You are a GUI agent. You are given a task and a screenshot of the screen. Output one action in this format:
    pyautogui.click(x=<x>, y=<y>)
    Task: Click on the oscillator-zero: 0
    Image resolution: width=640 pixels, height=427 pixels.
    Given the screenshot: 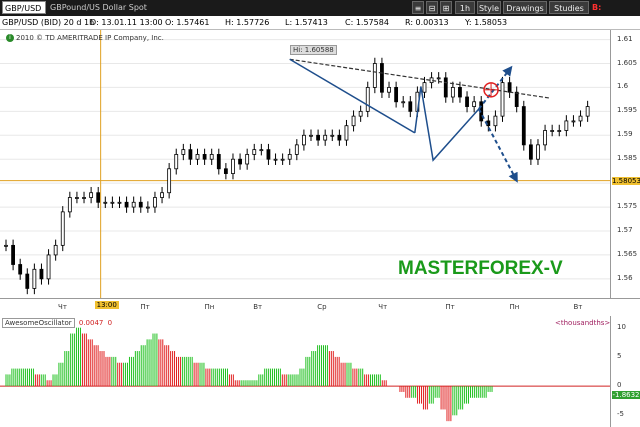 What is the action you would take?
    pyautogui.click(x=110, y=323)
    